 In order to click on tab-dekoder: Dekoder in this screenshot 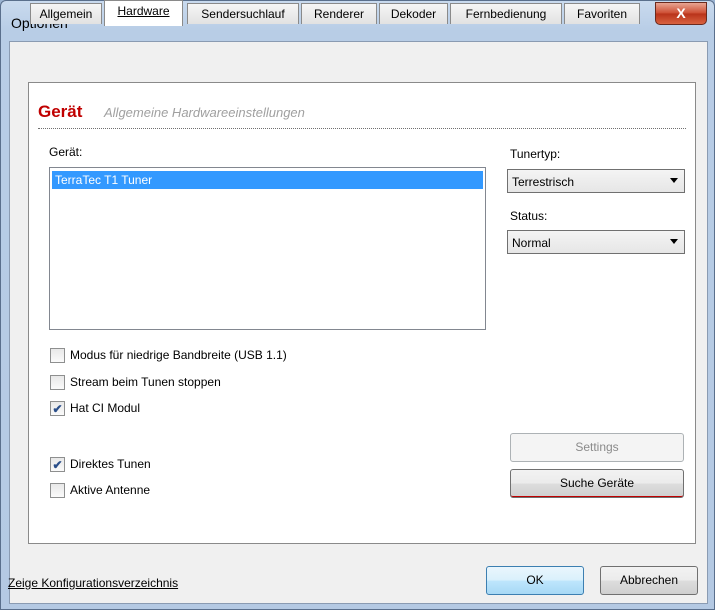, I will do `click(413, 13)`.